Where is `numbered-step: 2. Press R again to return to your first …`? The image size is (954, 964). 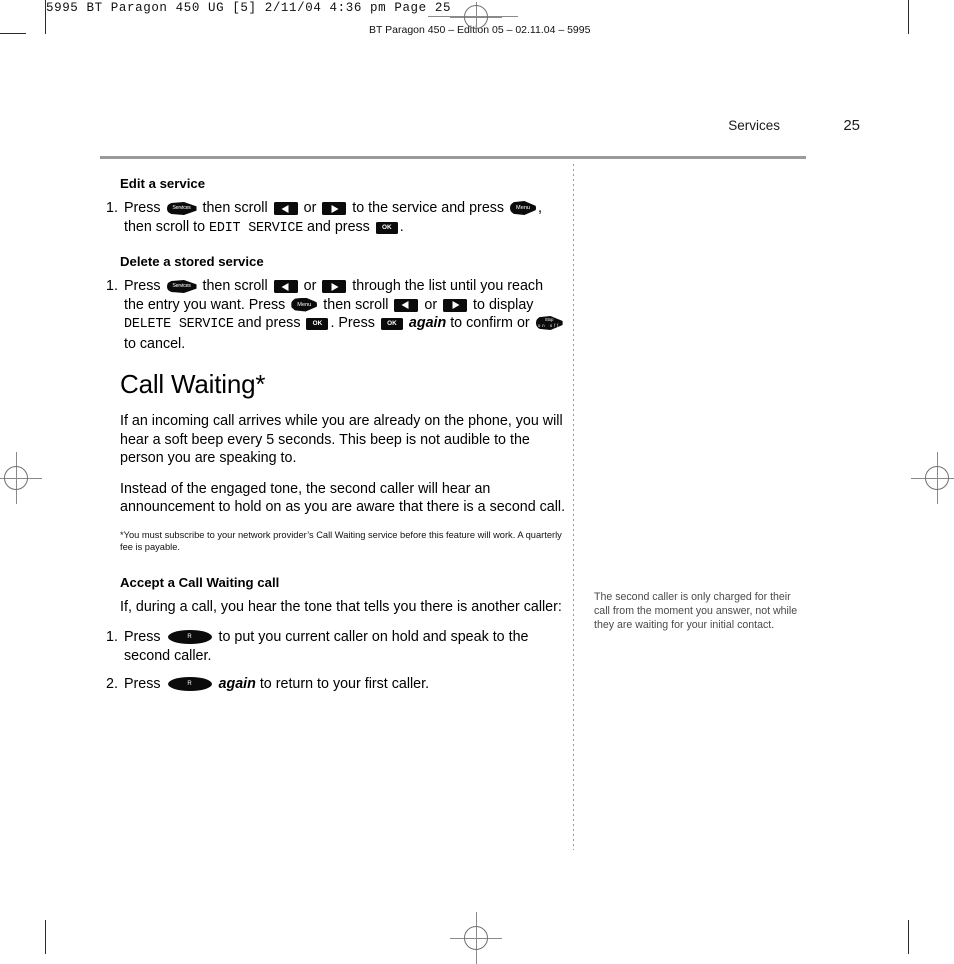
numbered-step: 2. Press R again to return to your first … is located at coordinates (336, 684).